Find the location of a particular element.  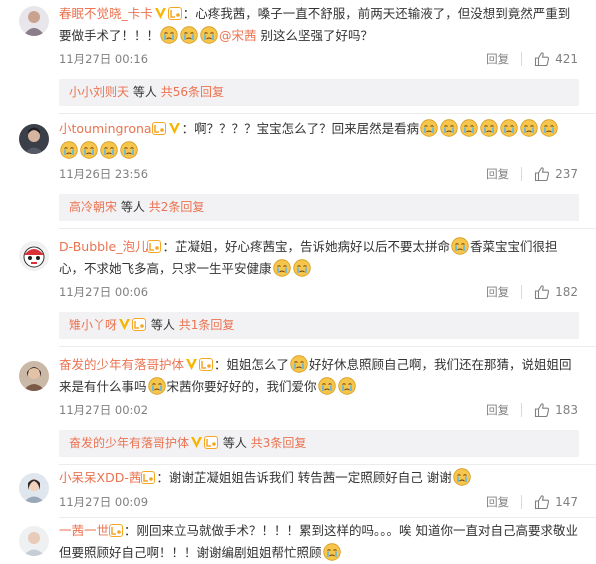

like-count: 147 is located at coordinates (566, 502).